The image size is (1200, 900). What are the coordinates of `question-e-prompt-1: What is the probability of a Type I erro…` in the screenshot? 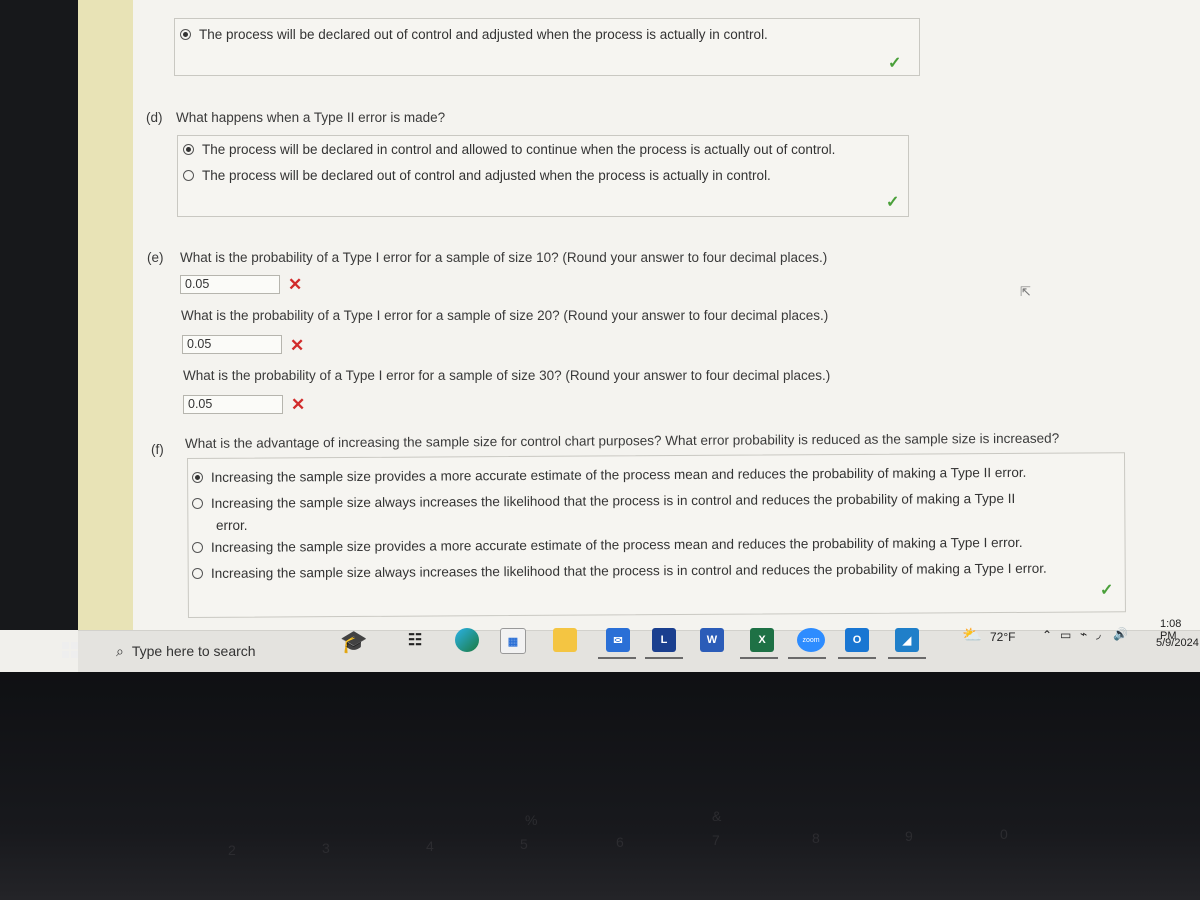 It's located at (504, 257).